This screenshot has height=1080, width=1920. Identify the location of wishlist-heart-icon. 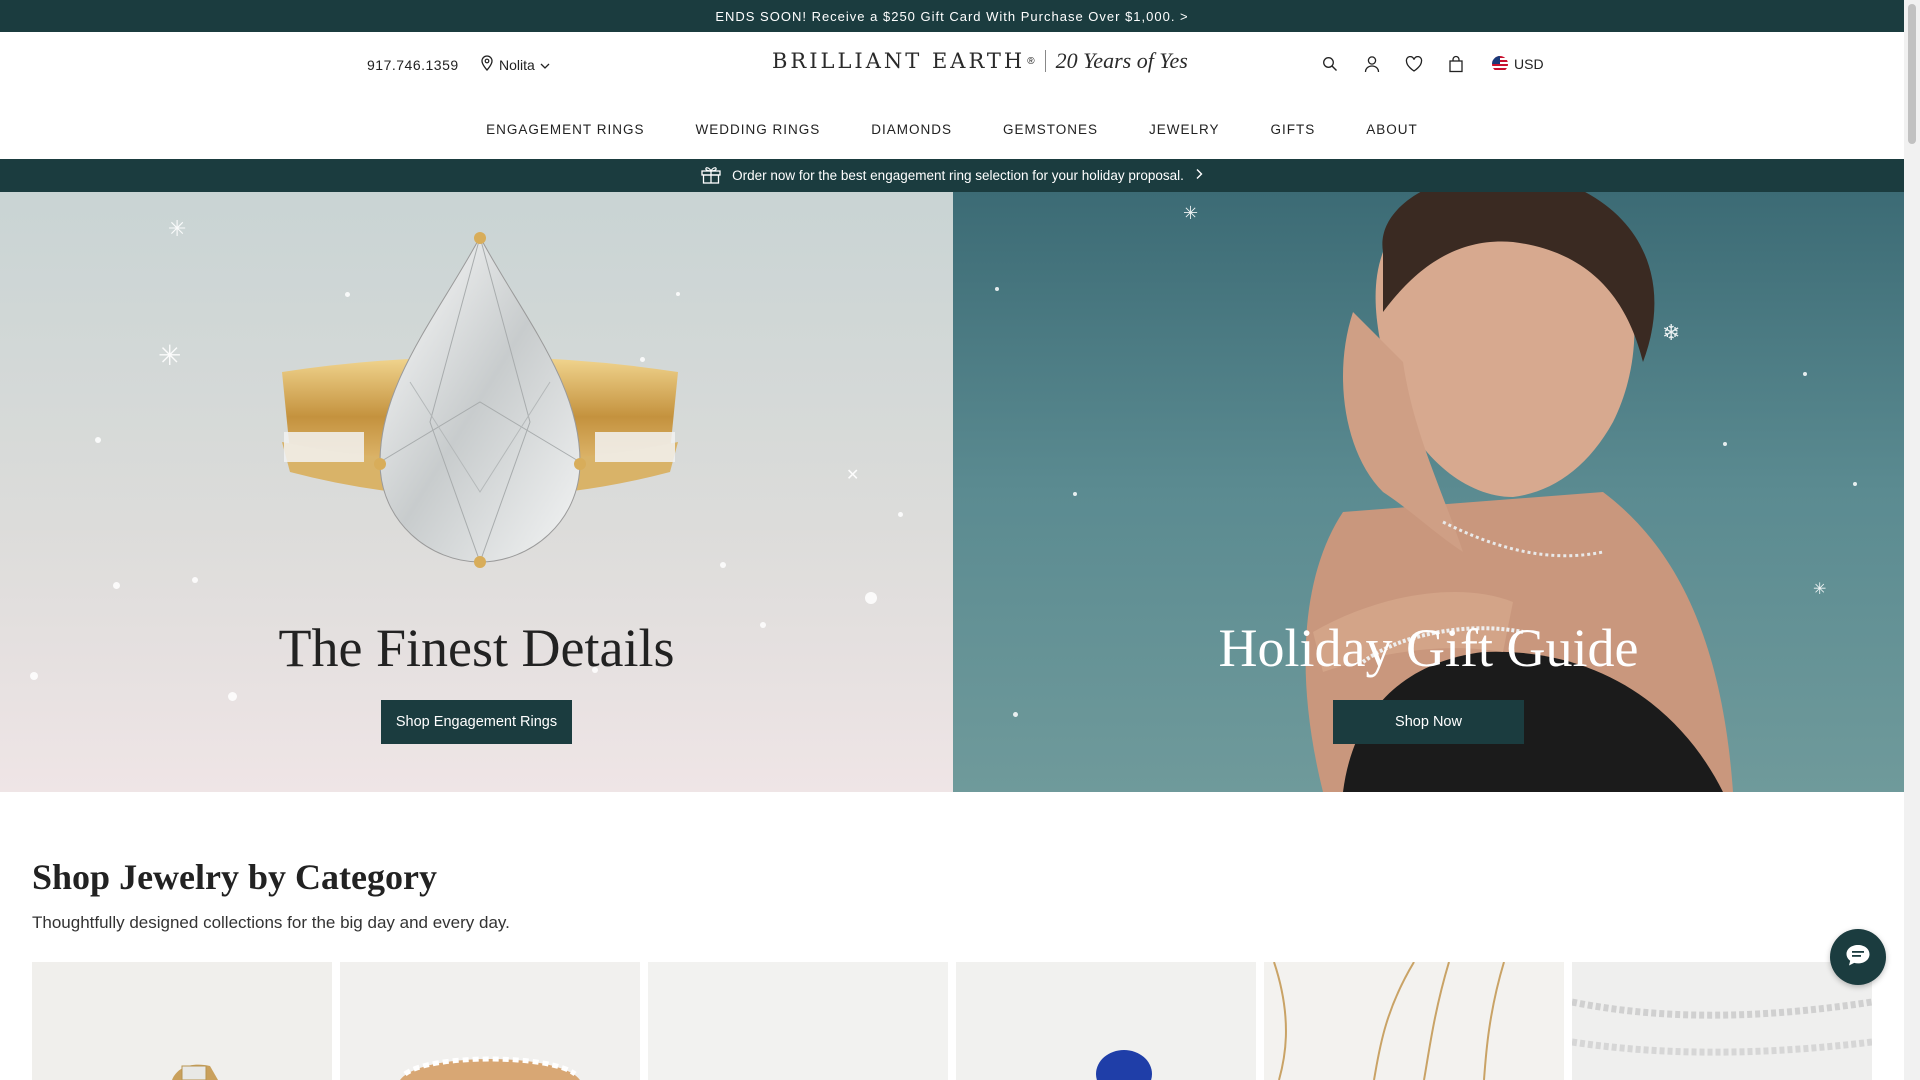
(1414, 64).